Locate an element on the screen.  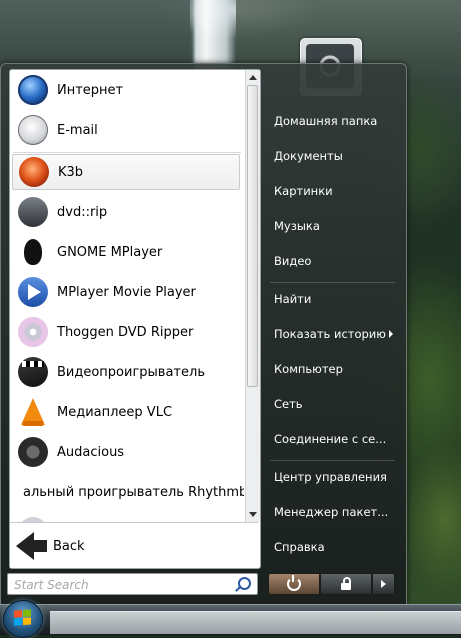
place-label: Домашняя папка is located at coordinates (326, 121).